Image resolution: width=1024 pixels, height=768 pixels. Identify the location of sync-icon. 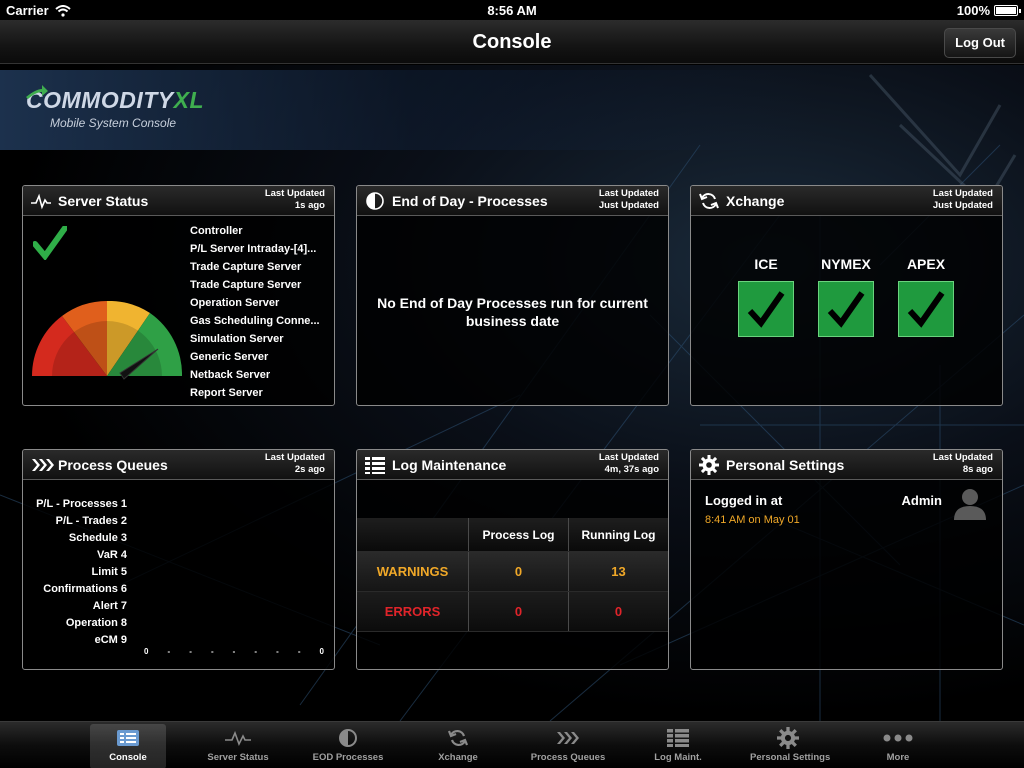
(709, 201).